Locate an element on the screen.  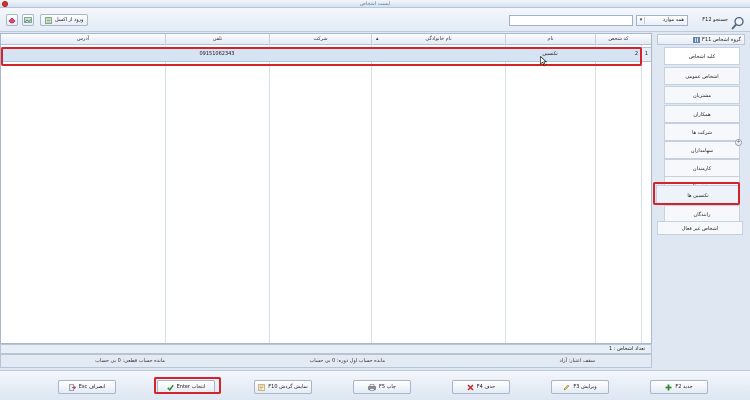
plus-icon: + is located at coordinates (738, 142).